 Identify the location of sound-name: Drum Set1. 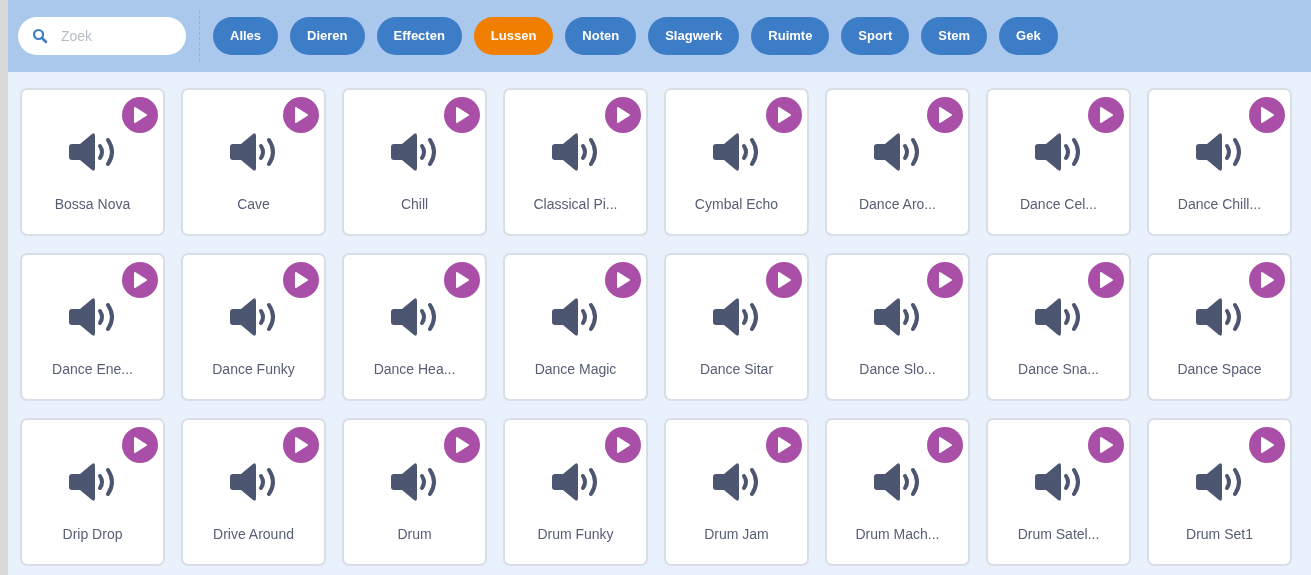
(1219, 534).